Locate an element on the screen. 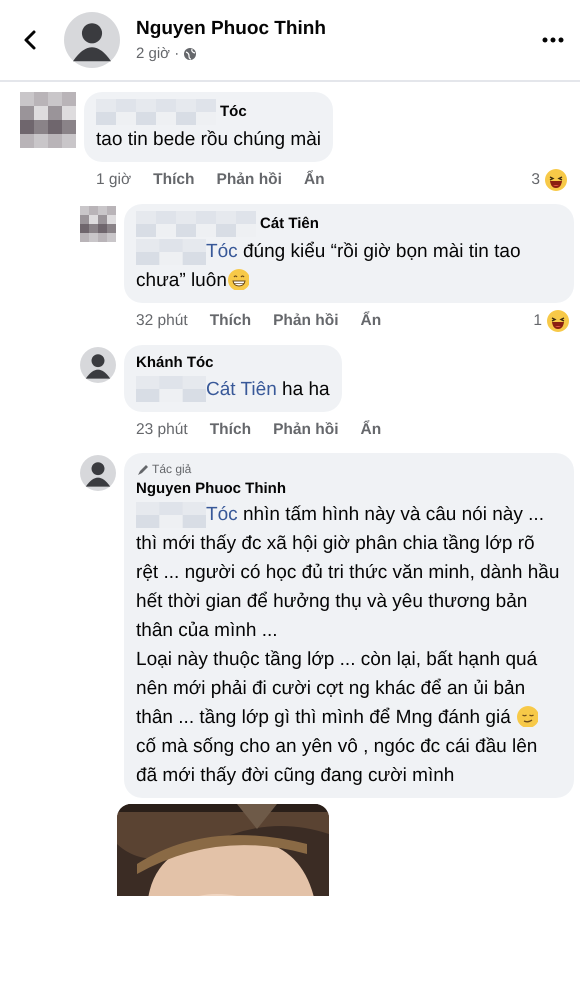 This screenshot has width=580, height=1000. back-button is located at coordinates (30, 40).